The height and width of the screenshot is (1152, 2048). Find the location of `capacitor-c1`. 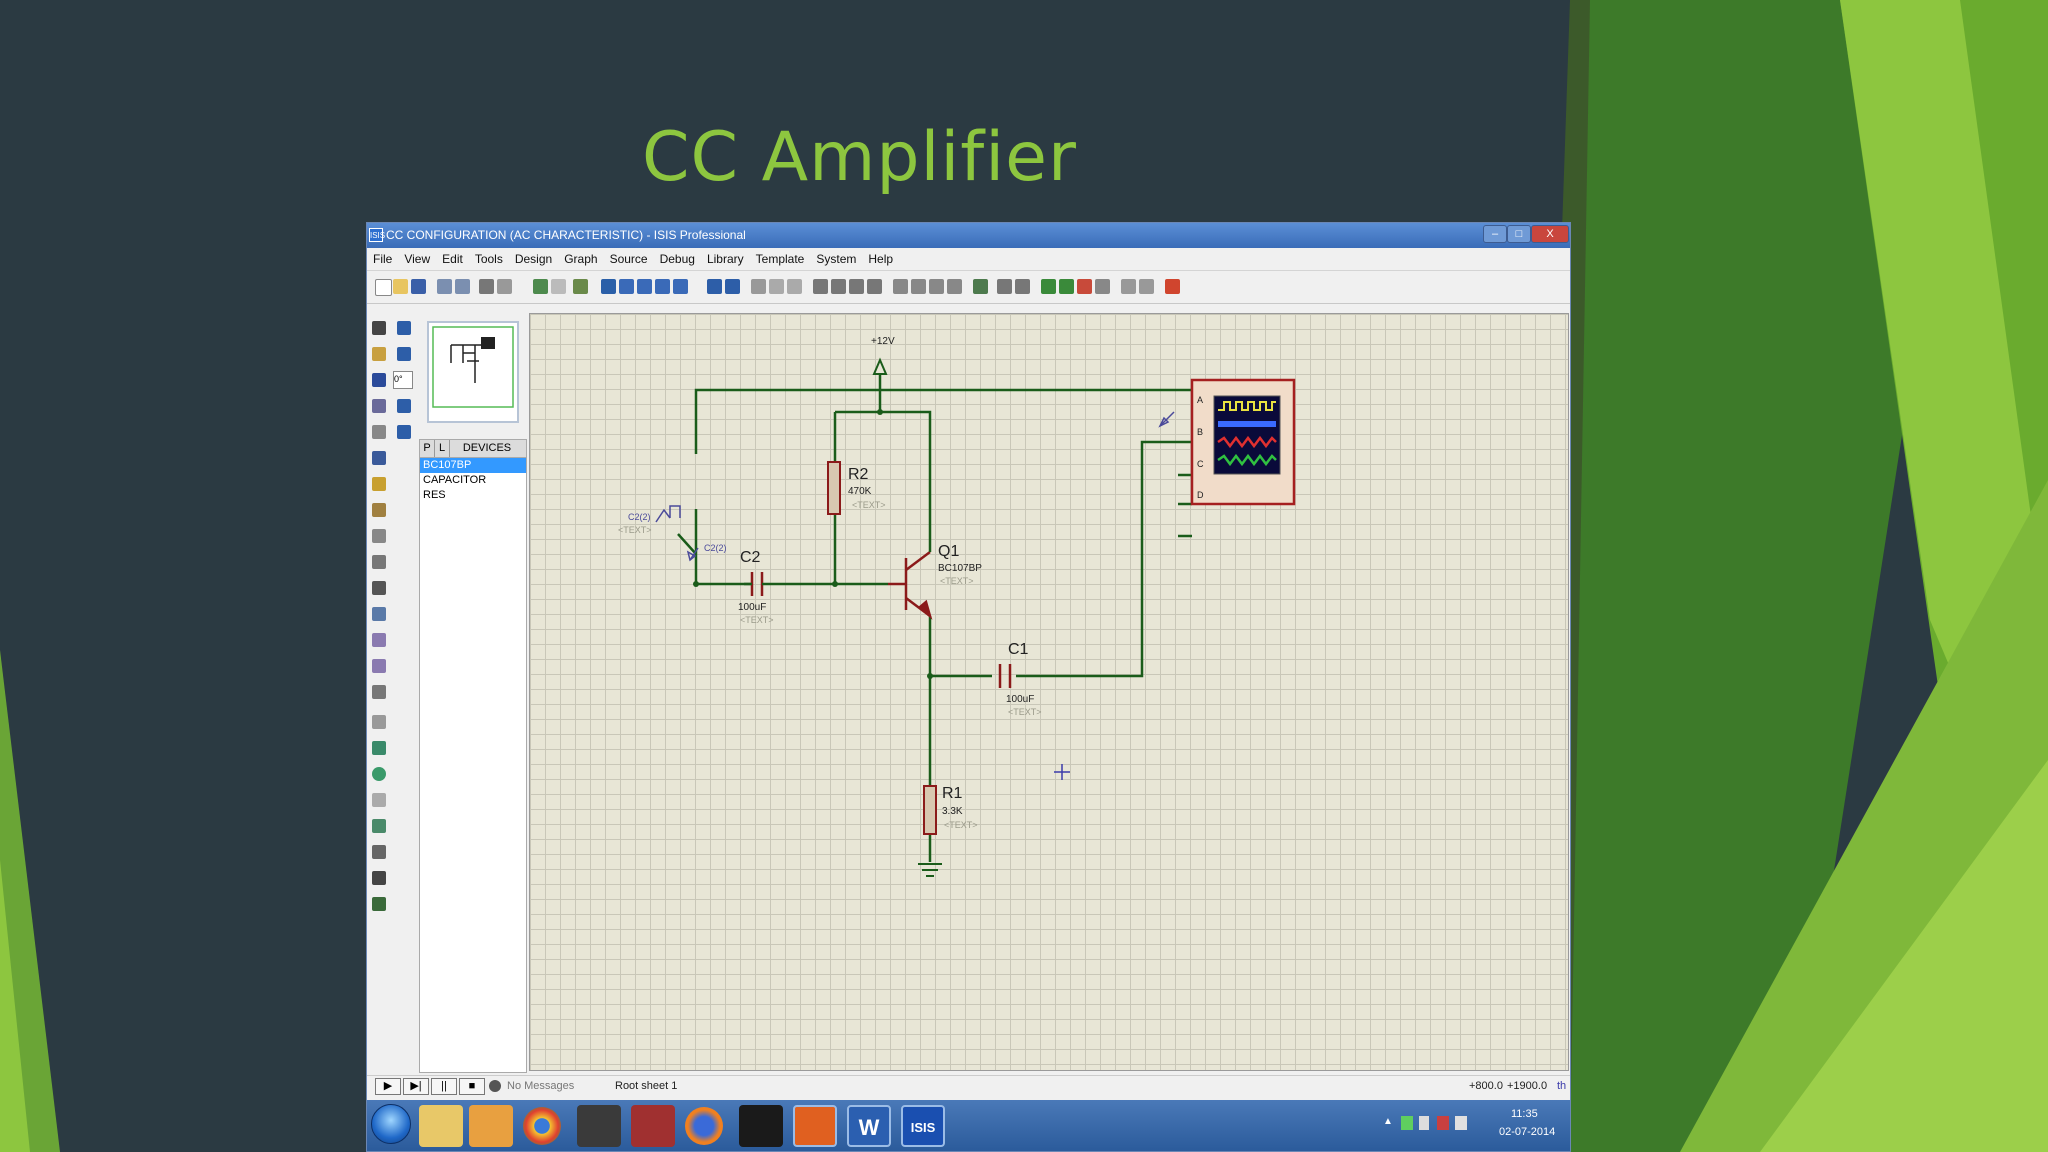

capacitor-c1 is located at coordinates (1005, 676).